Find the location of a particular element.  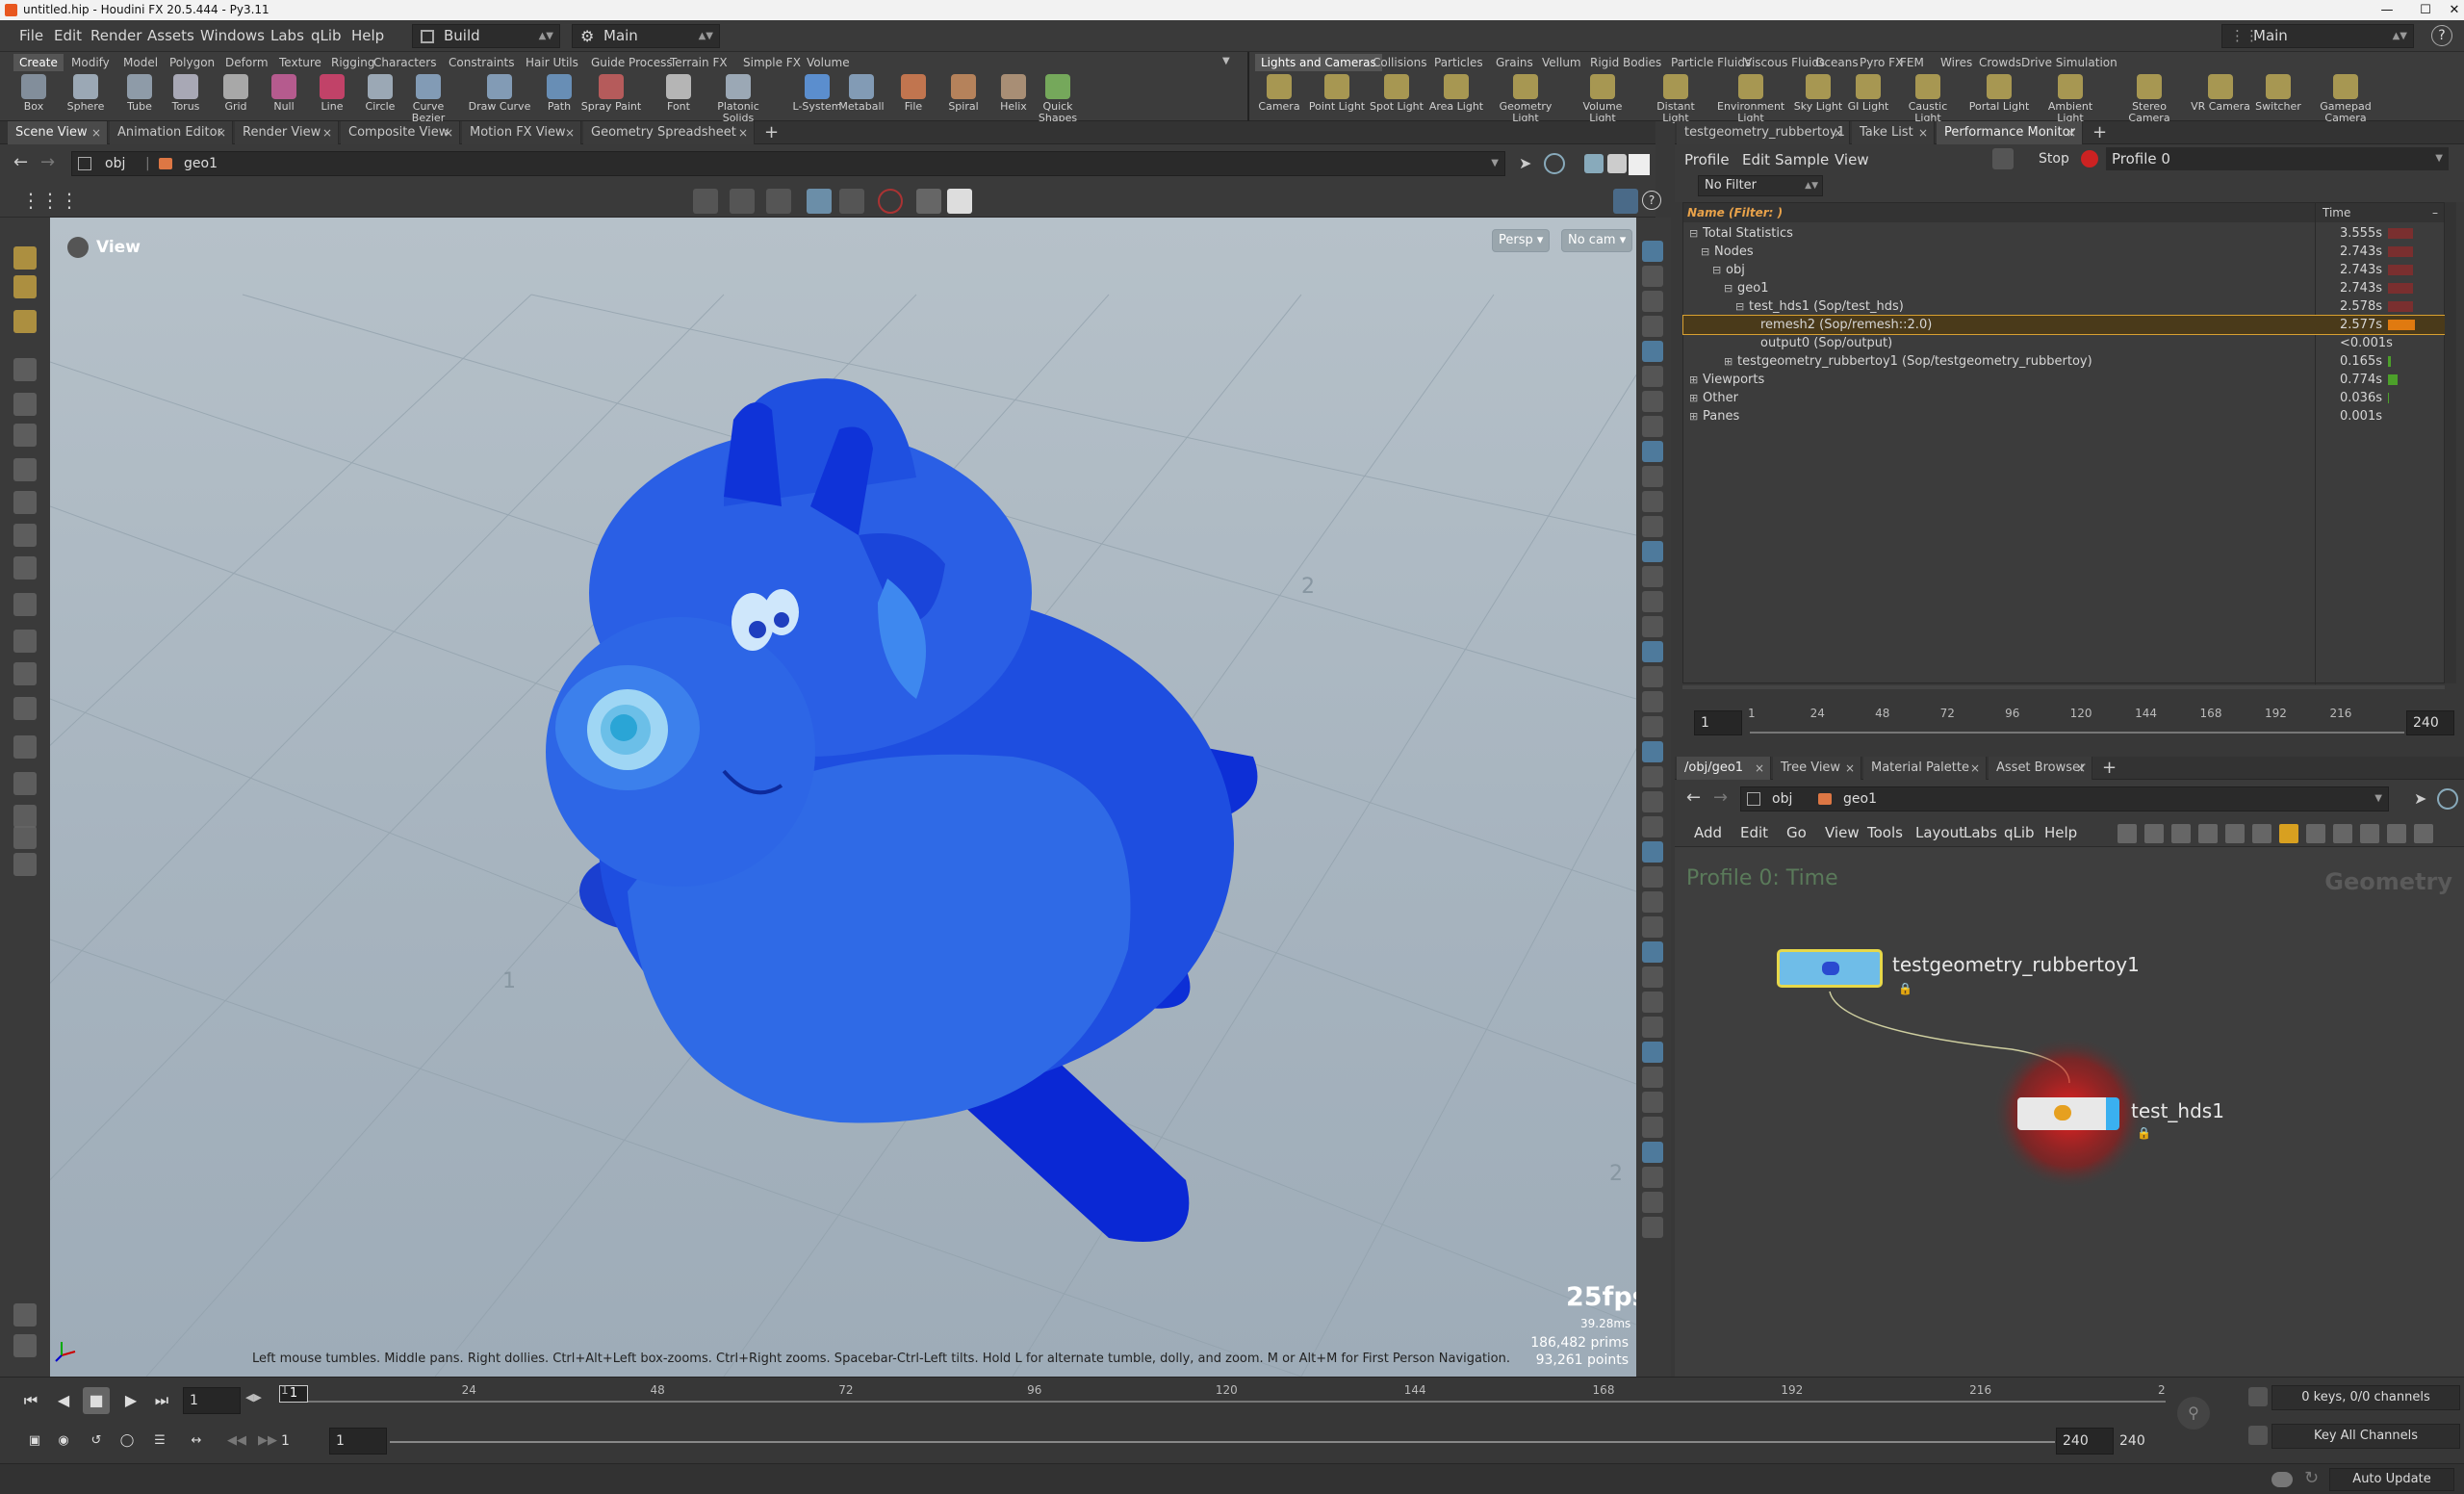

shelf-menu-arrow-icon: ▼ is located at coordinates (1226, 61).